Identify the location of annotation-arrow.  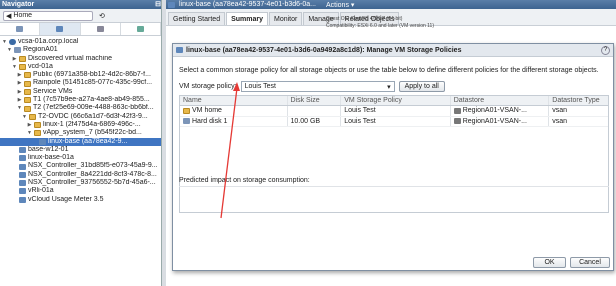
(230, 150).